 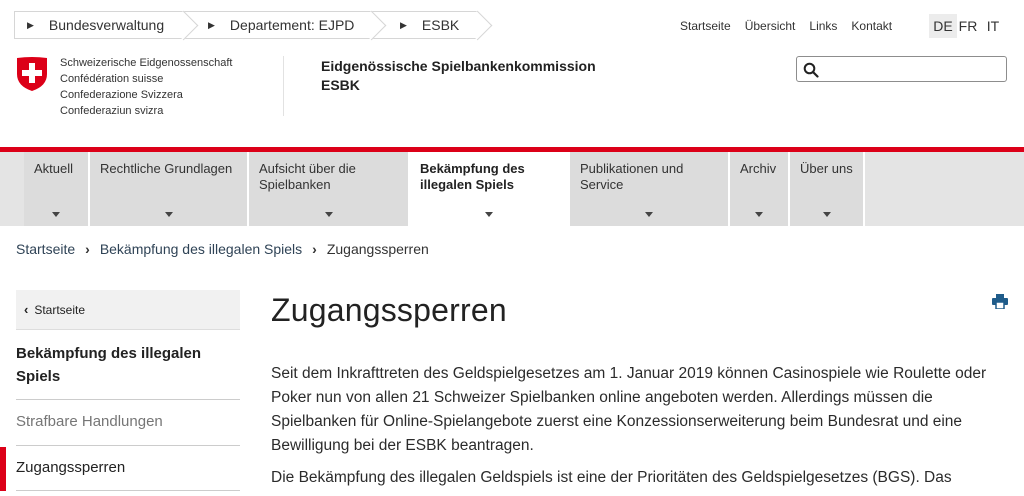 I want to click on nav-label: Aktuell, so click(x=54, y=168).